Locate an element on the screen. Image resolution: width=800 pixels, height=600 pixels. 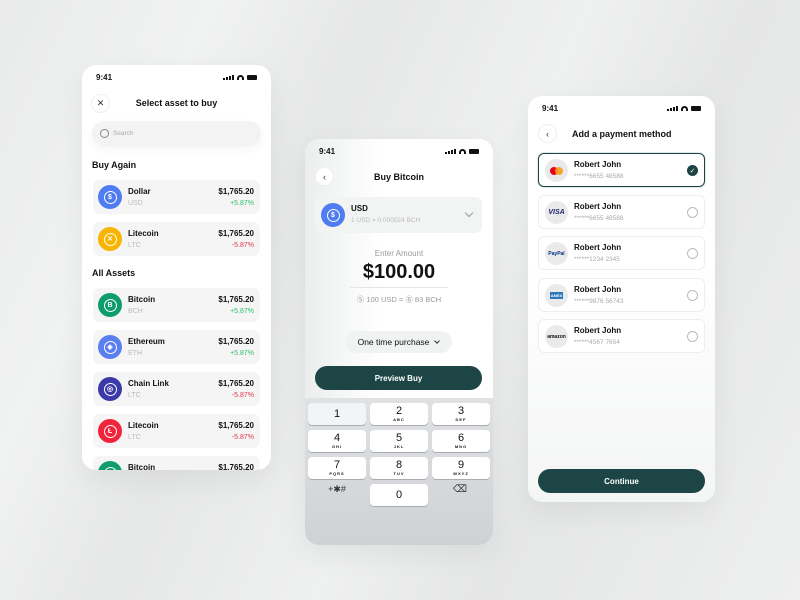
amount-input: $100.00 is located at coordinates (399, 272).